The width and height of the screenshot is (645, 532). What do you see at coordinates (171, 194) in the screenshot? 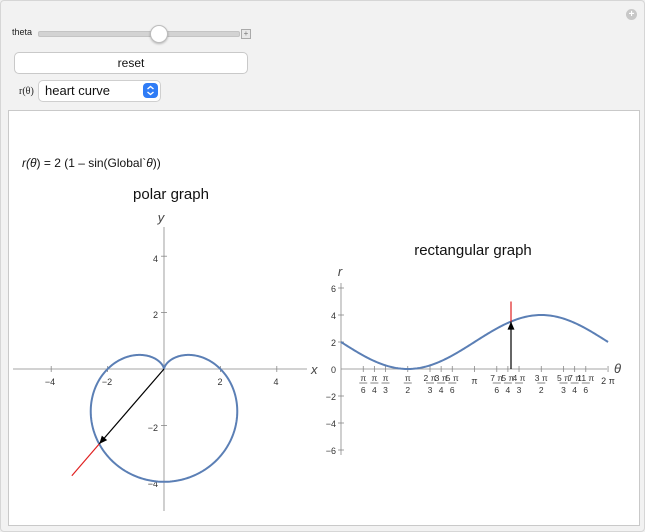
I see `polar-title: polar graph` at bounding box center [171, 194].